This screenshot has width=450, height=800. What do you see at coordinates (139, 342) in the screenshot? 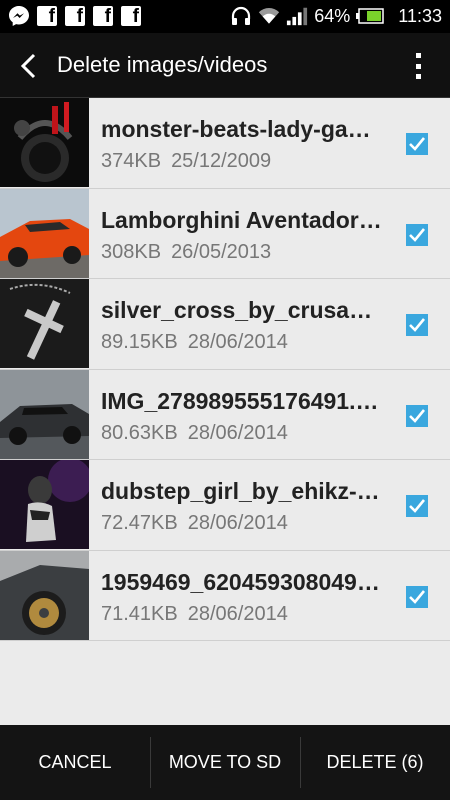
I see `file-size: 89.15KB` at bounding box center [139, 342].